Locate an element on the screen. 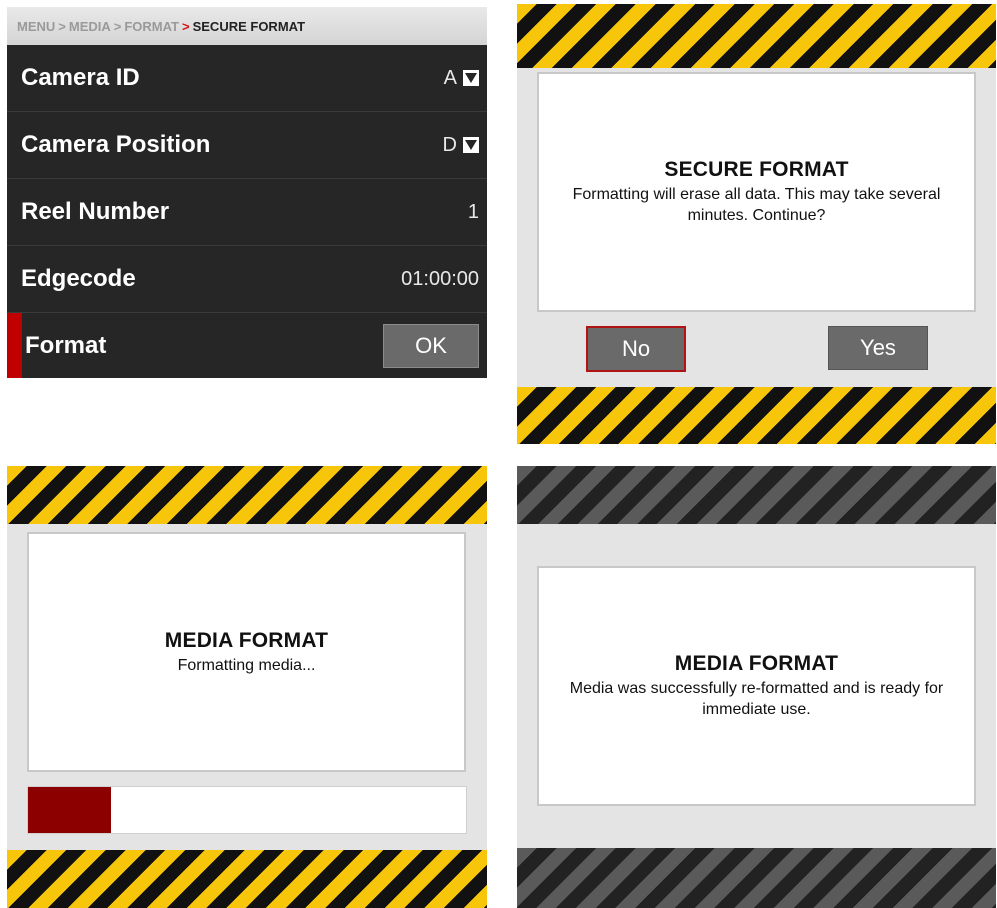 Image resolution: width=997 pixels, height=908 pixels. menu-row-reel-number: Reel Number 1 is located at coordinates (247, 212).